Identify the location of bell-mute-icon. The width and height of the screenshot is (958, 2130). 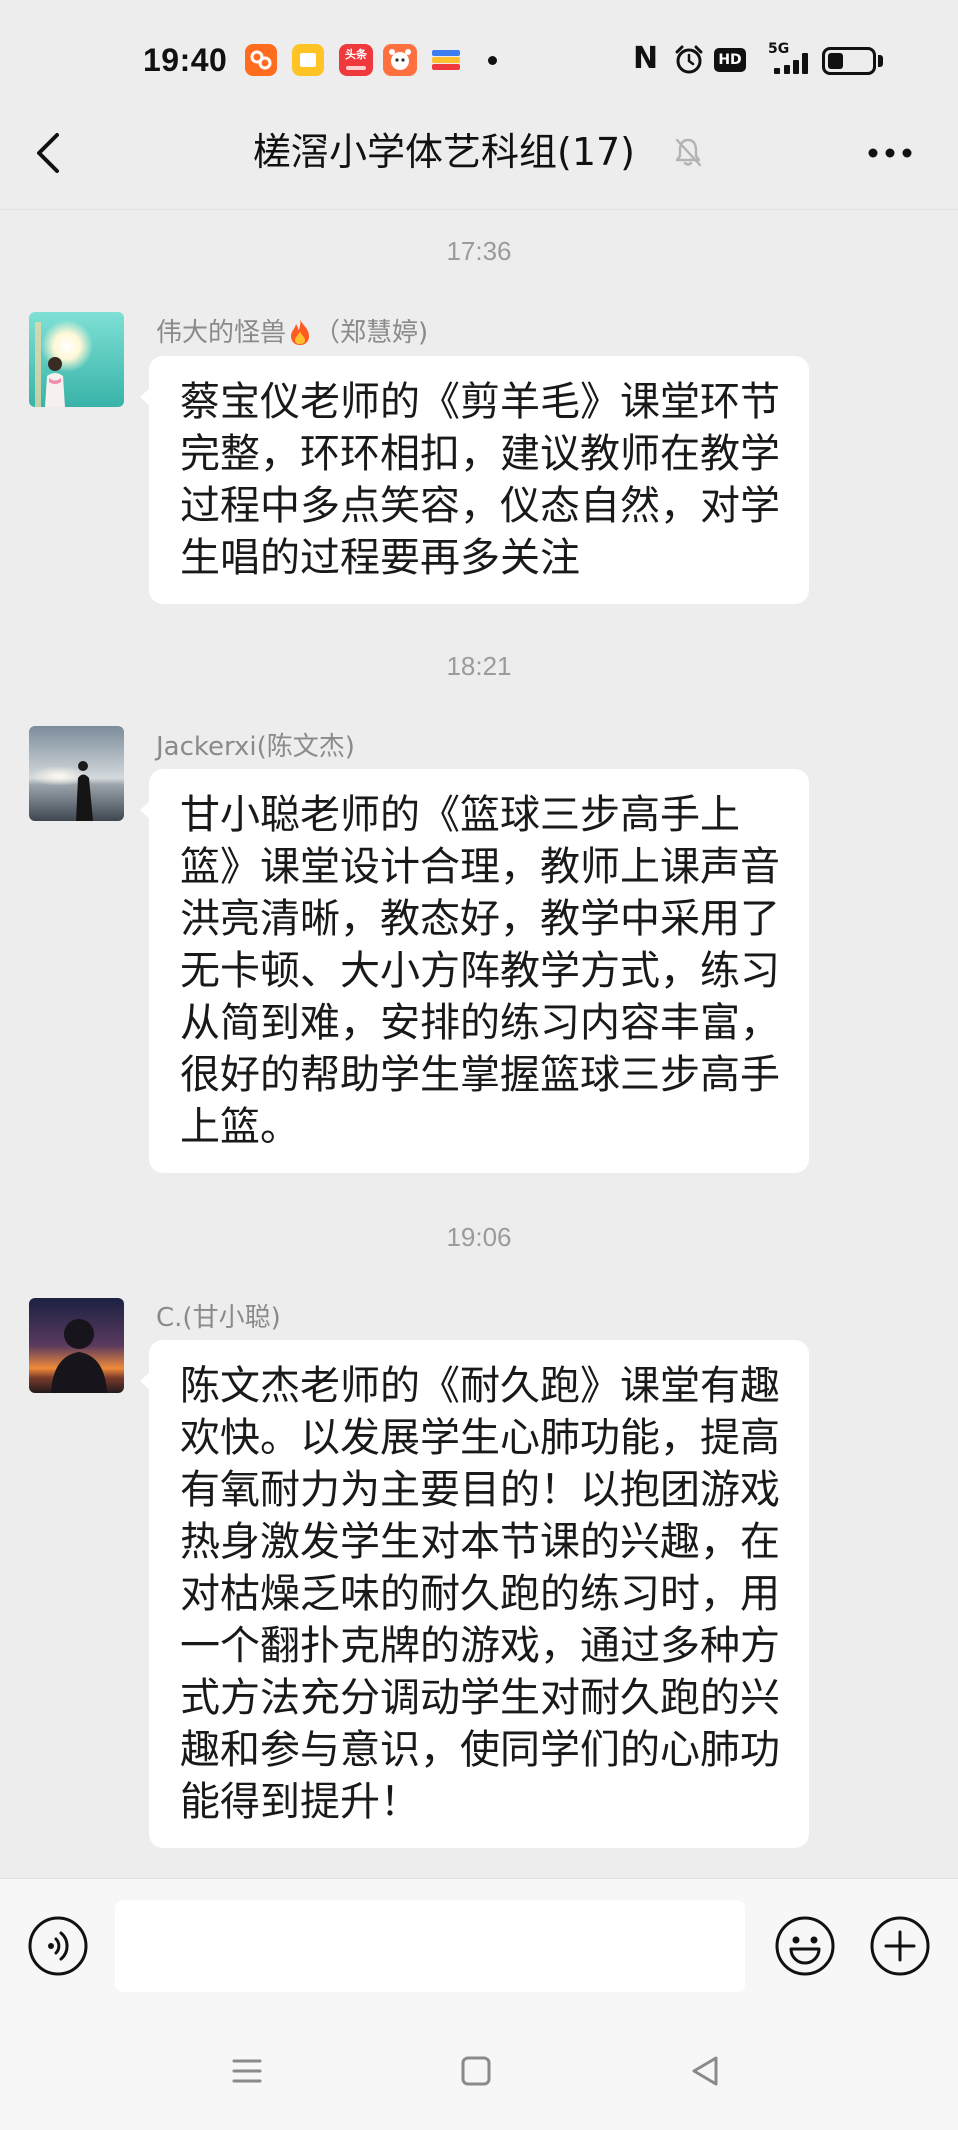
(688, 152).